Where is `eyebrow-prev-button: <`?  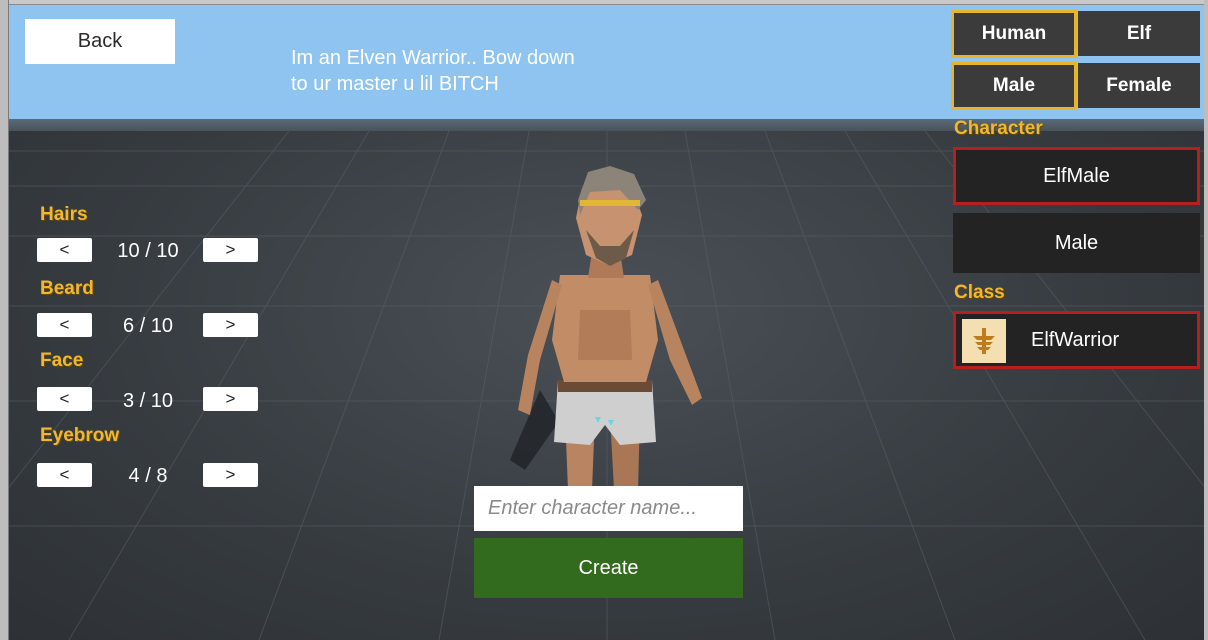
eyebrow-prev-button: < is located at coordinates (64, 475).